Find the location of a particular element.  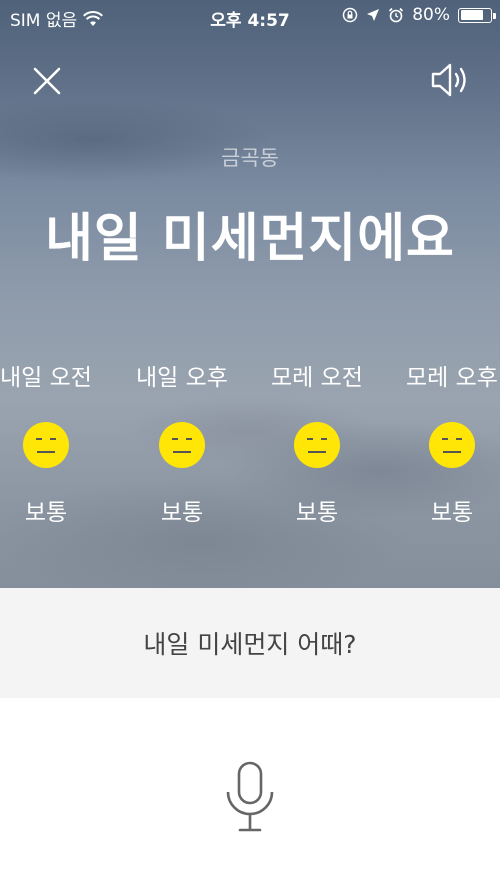

status-right: 80% is located at coordinates (419, 15).